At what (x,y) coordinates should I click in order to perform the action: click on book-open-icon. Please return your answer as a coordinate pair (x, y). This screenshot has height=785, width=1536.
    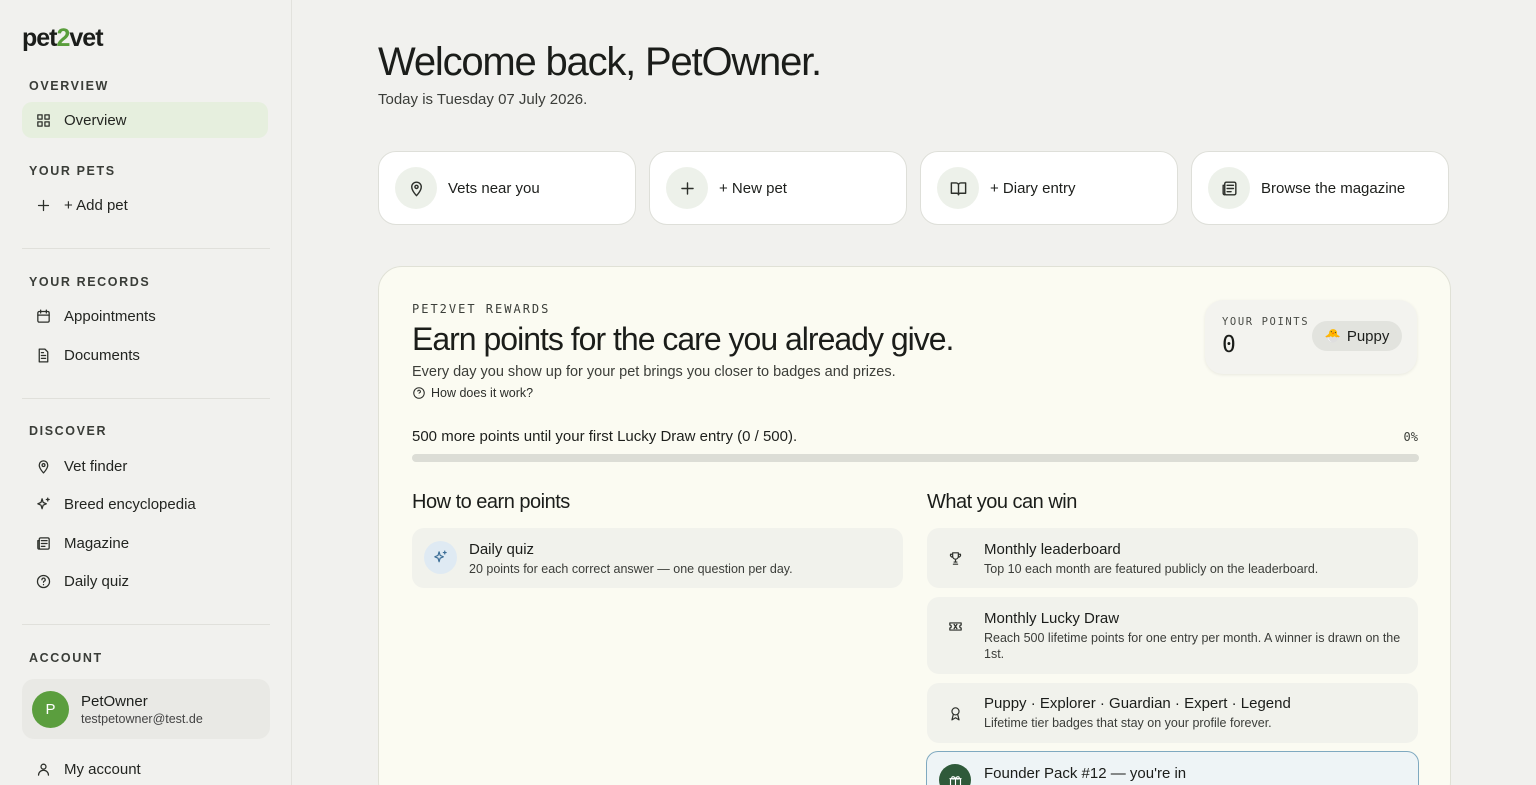
    Looking at the image, I should click on (958, 188).